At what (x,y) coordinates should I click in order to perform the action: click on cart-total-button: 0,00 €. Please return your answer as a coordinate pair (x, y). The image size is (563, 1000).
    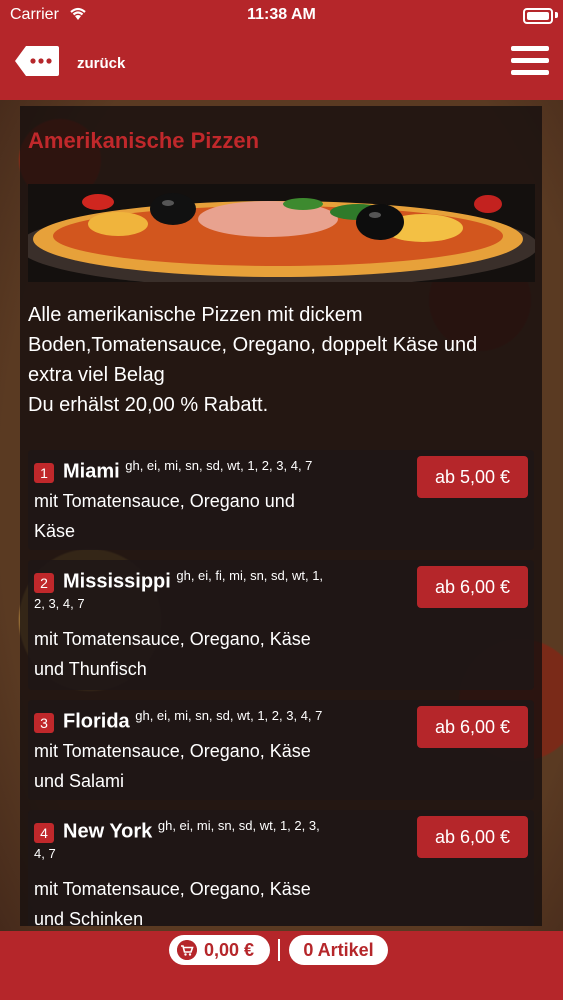
    Looking at the image, I should click on (219, 950).